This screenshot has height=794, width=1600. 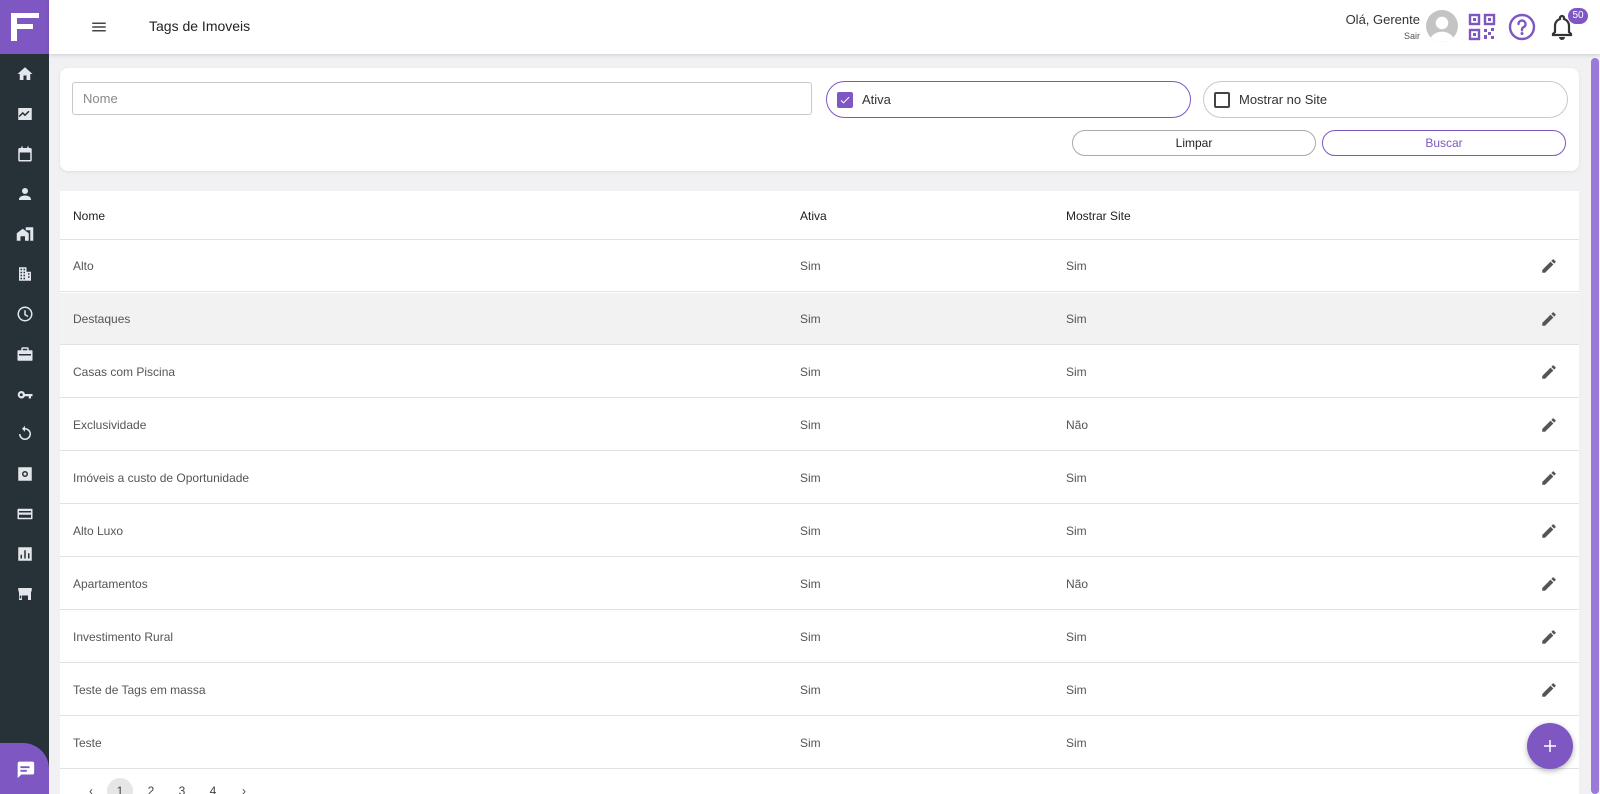 What do you see at coordinates (1383, 36) in the screenshot?
I see `logout-link: Sair` at bounding box center [1383, 36].